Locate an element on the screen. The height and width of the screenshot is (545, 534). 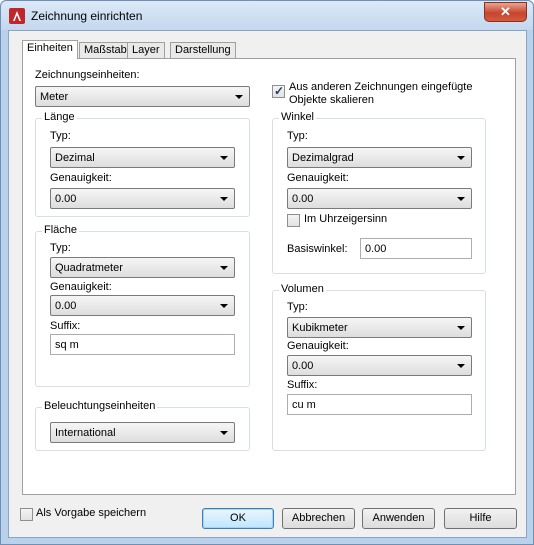
tab-massstab: Maßstab is located at coordinates (105, 50).